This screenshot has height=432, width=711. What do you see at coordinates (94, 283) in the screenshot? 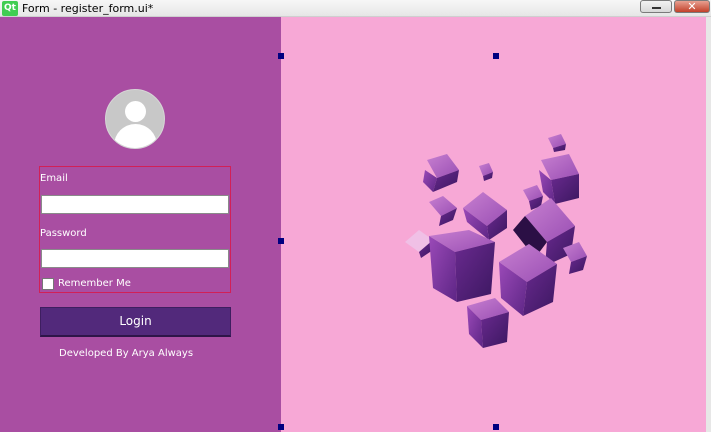
I see `remember-me-label: Remember Me` at bounding box center [94, 283].